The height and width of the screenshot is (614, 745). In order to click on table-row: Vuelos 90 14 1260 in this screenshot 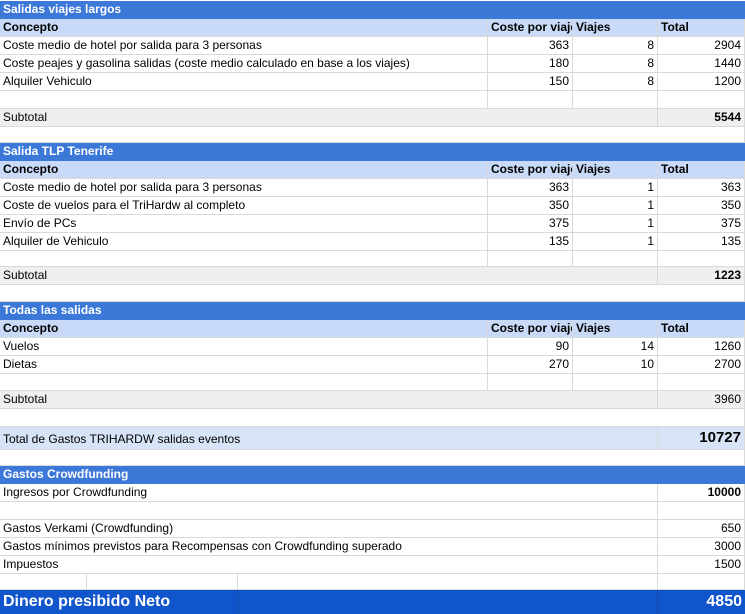, I will do `click(372, 347)`.